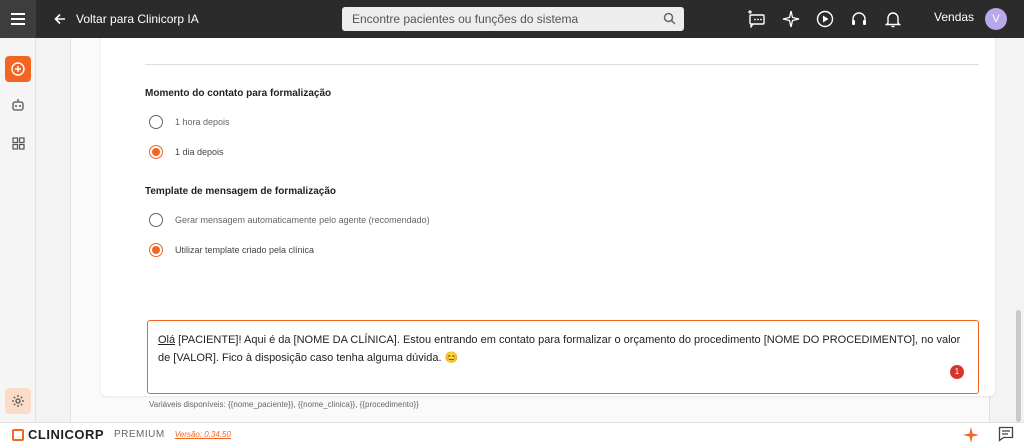 Image resolution: width=1024 pixels, height=446 pixels. I want to click on radio-label: Utilizar template criado pela clínica, so click(245, 250).